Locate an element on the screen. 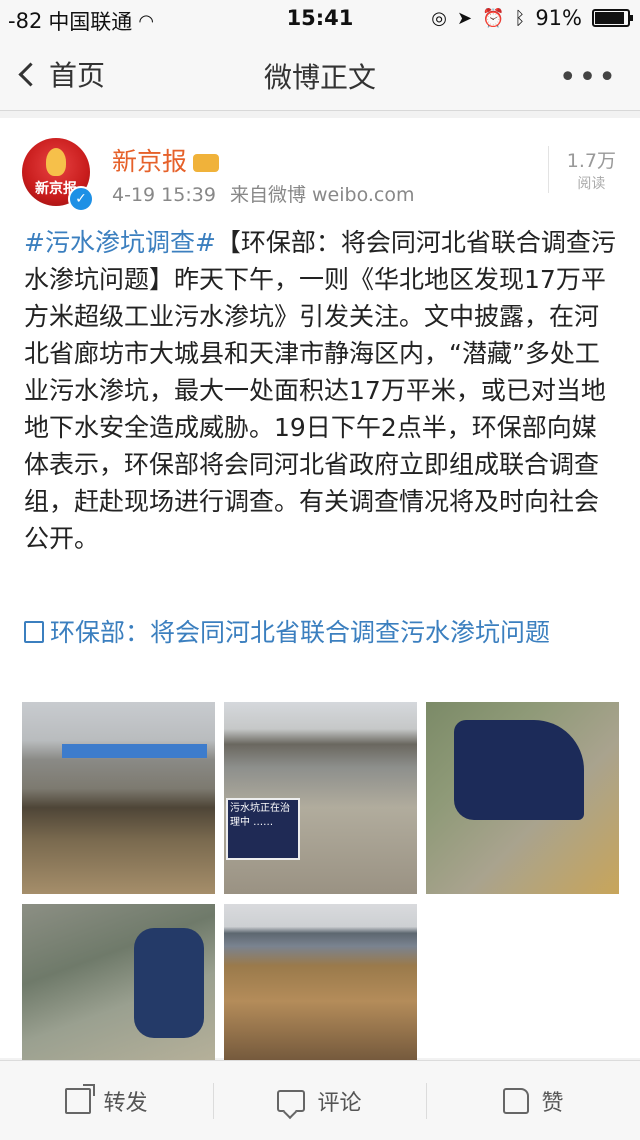 The width and height of the screenshot is (640, 1140). lock-rotation-icon: ◎ is located at coordinates (439, 18).